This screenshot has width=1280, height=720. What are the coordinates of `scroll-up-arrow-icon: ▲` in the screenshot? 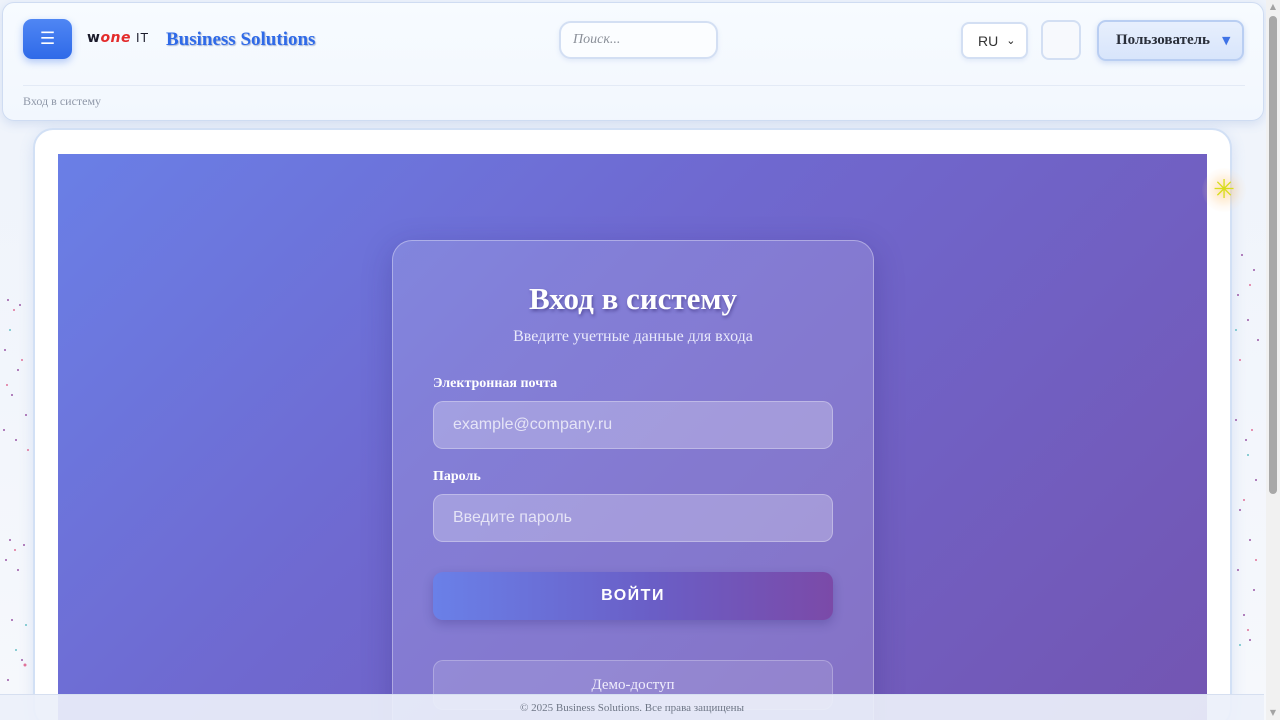 It's located at (1273, 7).